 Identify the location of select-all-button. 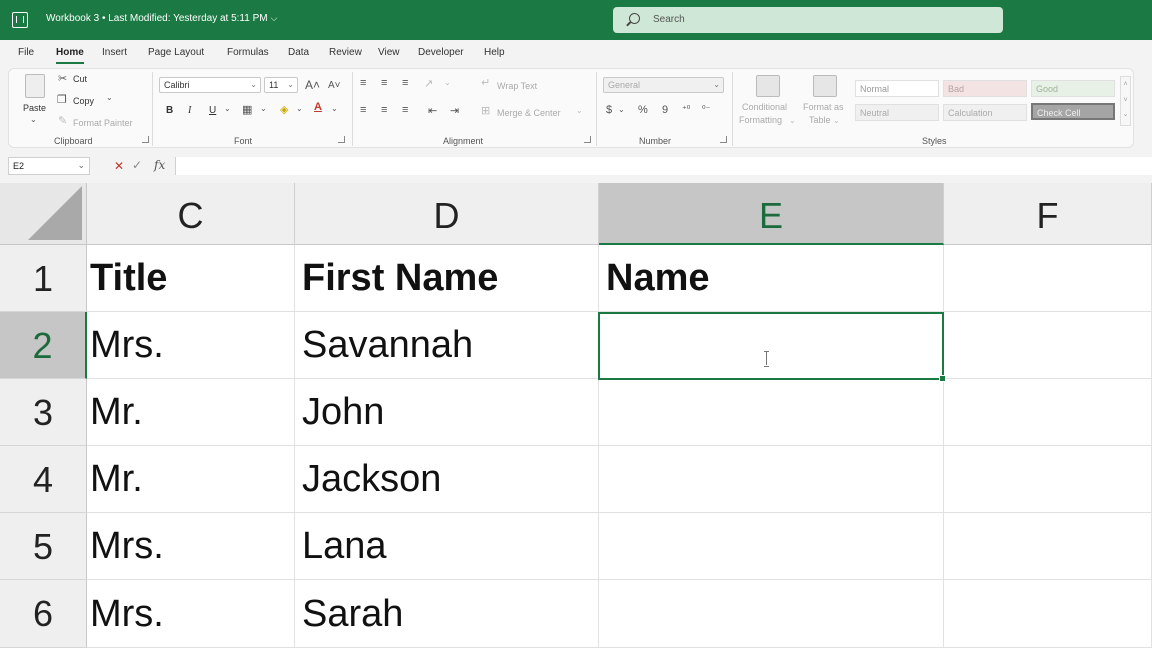
(43, 214).